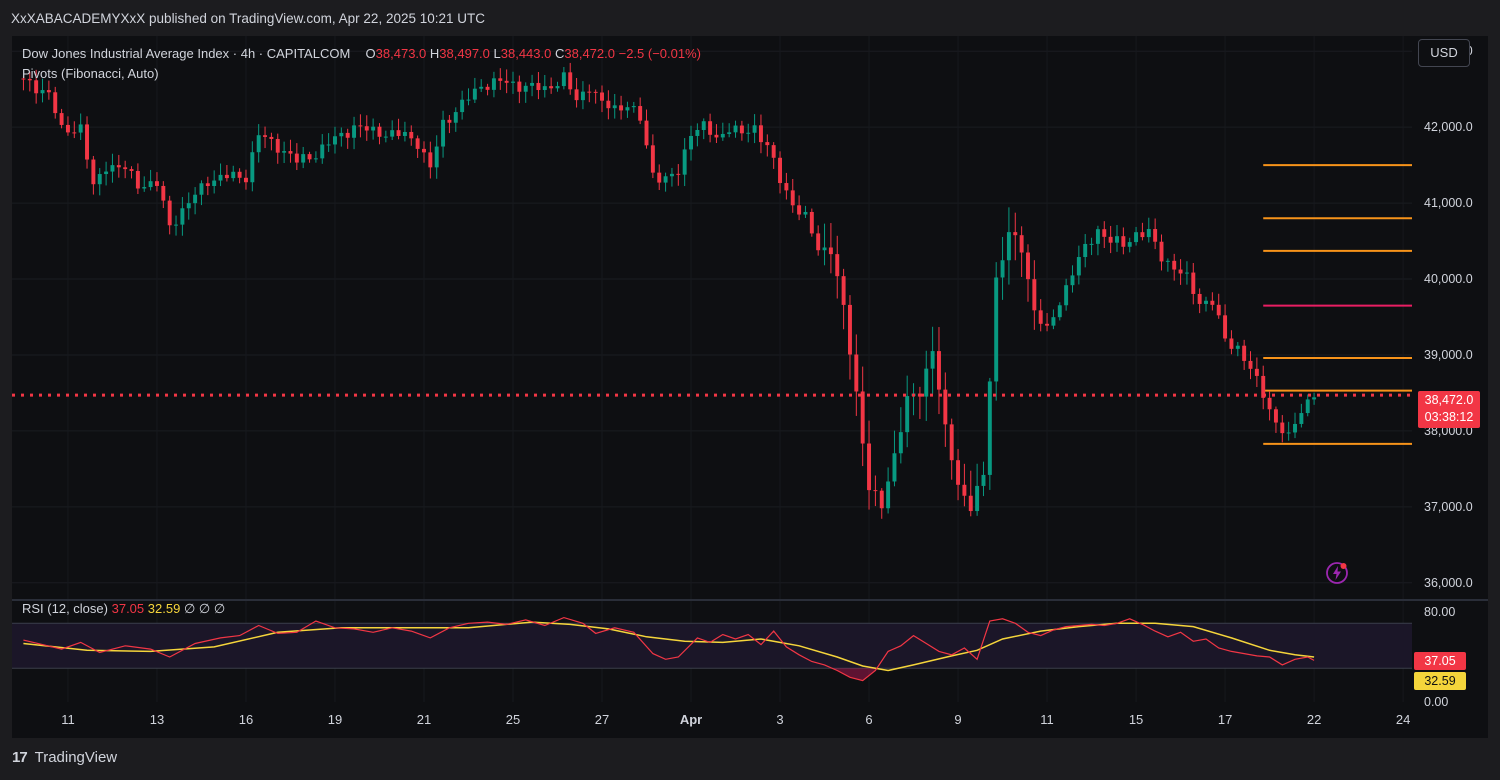 Image resolution: width=1500 pixels, height=780 pixels. Describe the element at coordinates (526, 53) in the screenshot. I see `low-value: 38,443.0` at that location.